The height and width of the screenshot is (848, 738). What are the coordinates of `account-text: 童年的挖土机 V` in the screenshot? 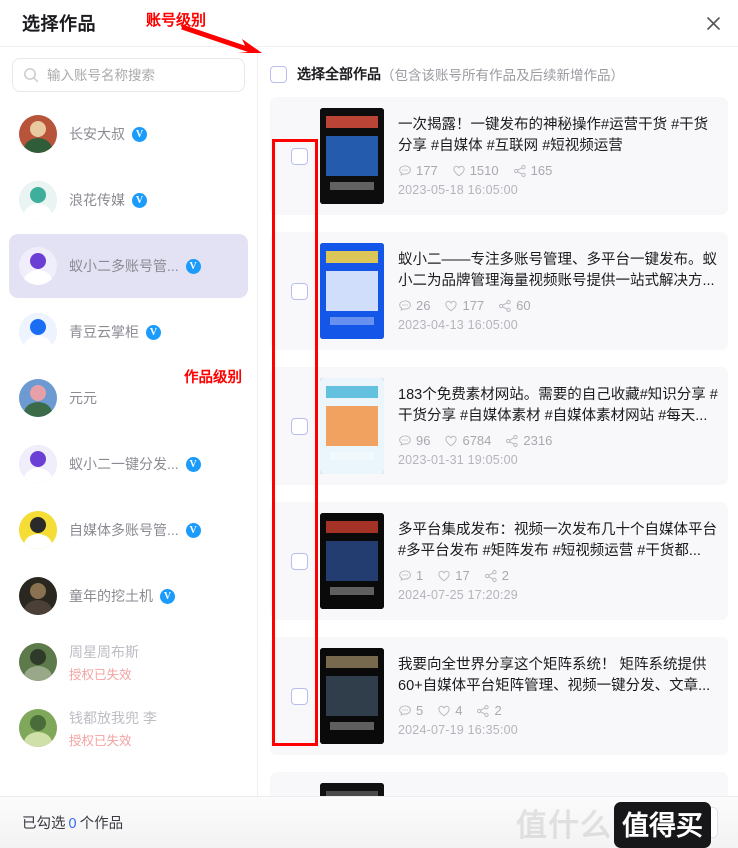 It's located at (153, 596).